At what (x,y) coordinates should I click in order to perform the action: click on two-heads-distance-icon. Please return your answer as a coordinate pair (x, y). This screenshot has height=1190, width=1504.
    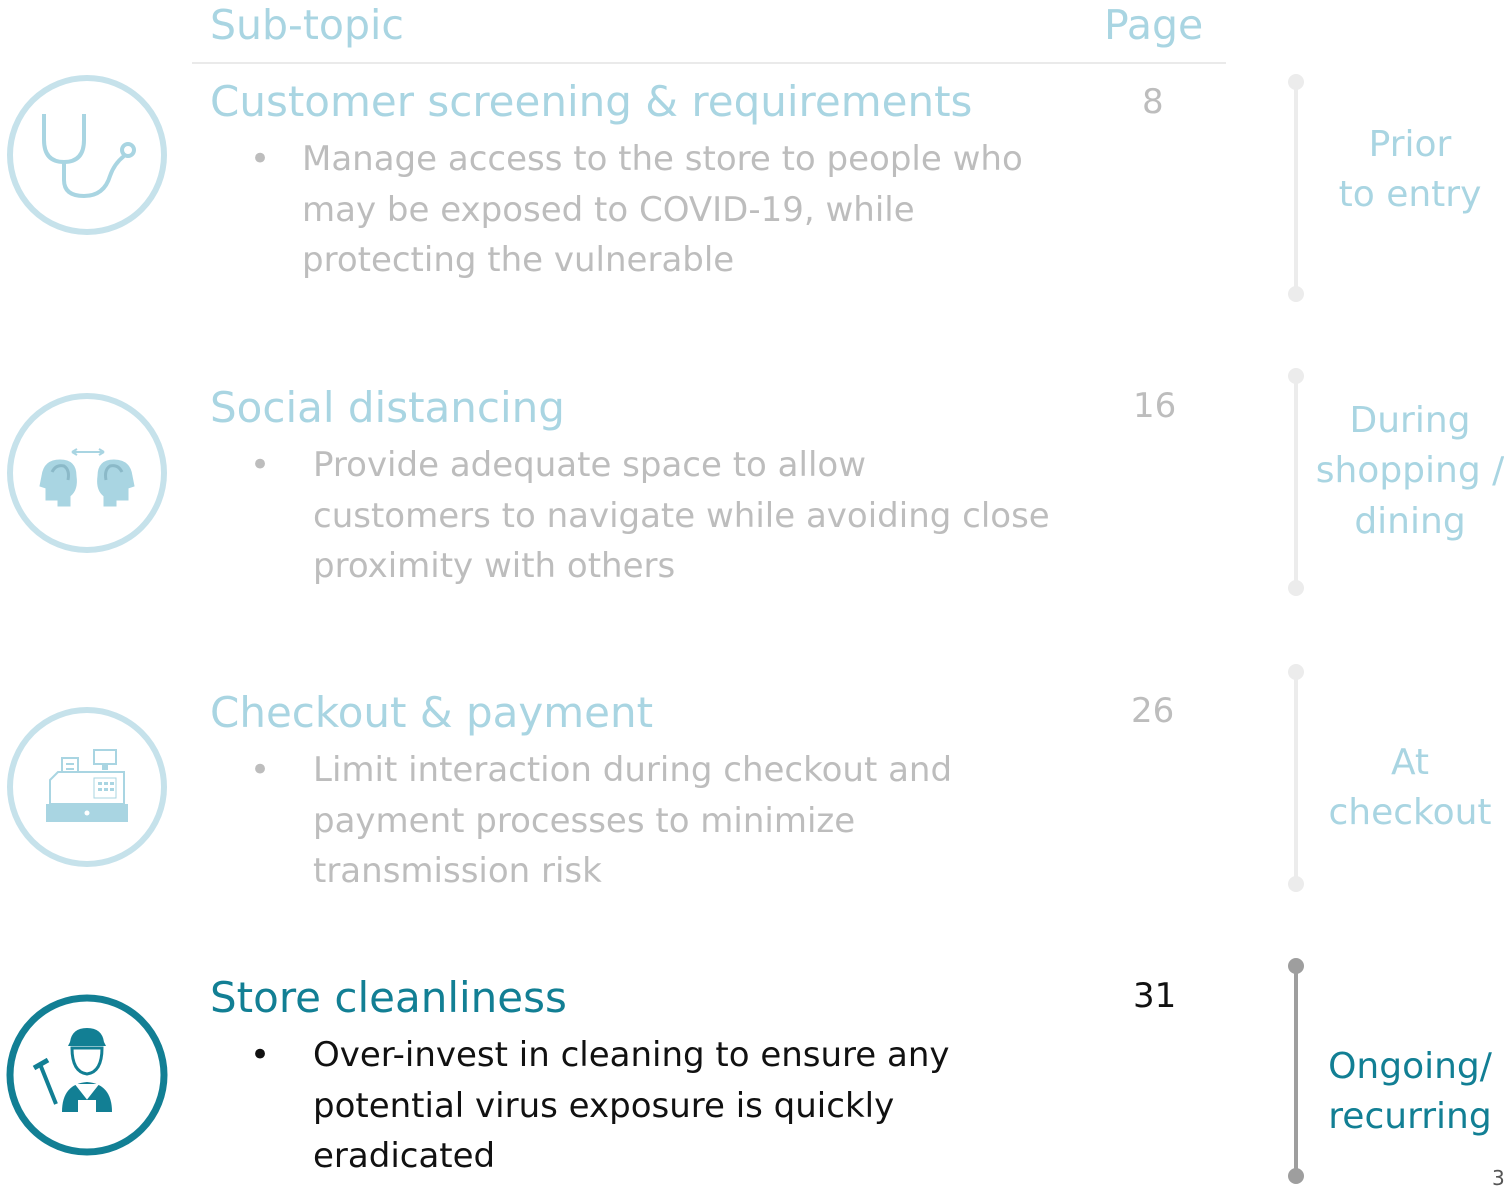
    Looking at the image, I should click on (87, 473).